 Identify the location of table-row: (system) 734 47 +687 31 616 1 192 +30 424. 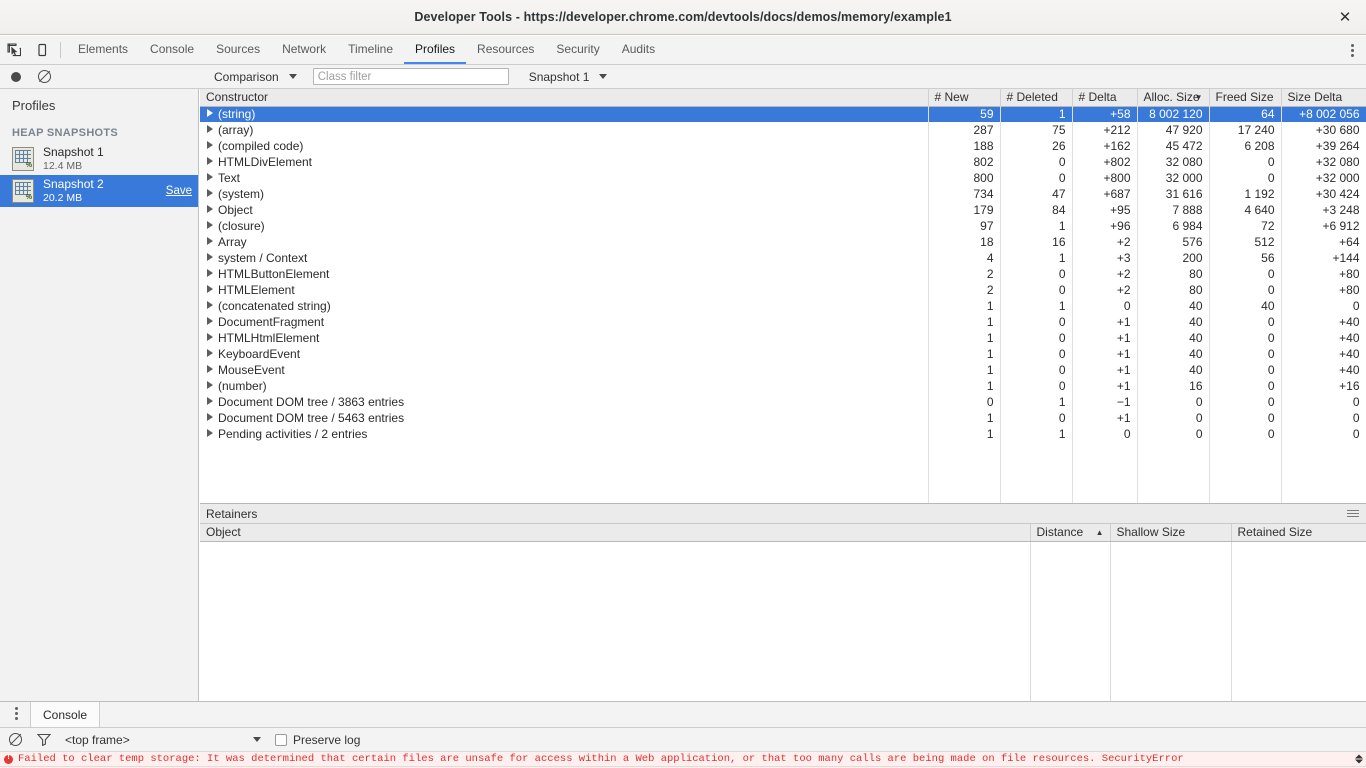
(783, 194).